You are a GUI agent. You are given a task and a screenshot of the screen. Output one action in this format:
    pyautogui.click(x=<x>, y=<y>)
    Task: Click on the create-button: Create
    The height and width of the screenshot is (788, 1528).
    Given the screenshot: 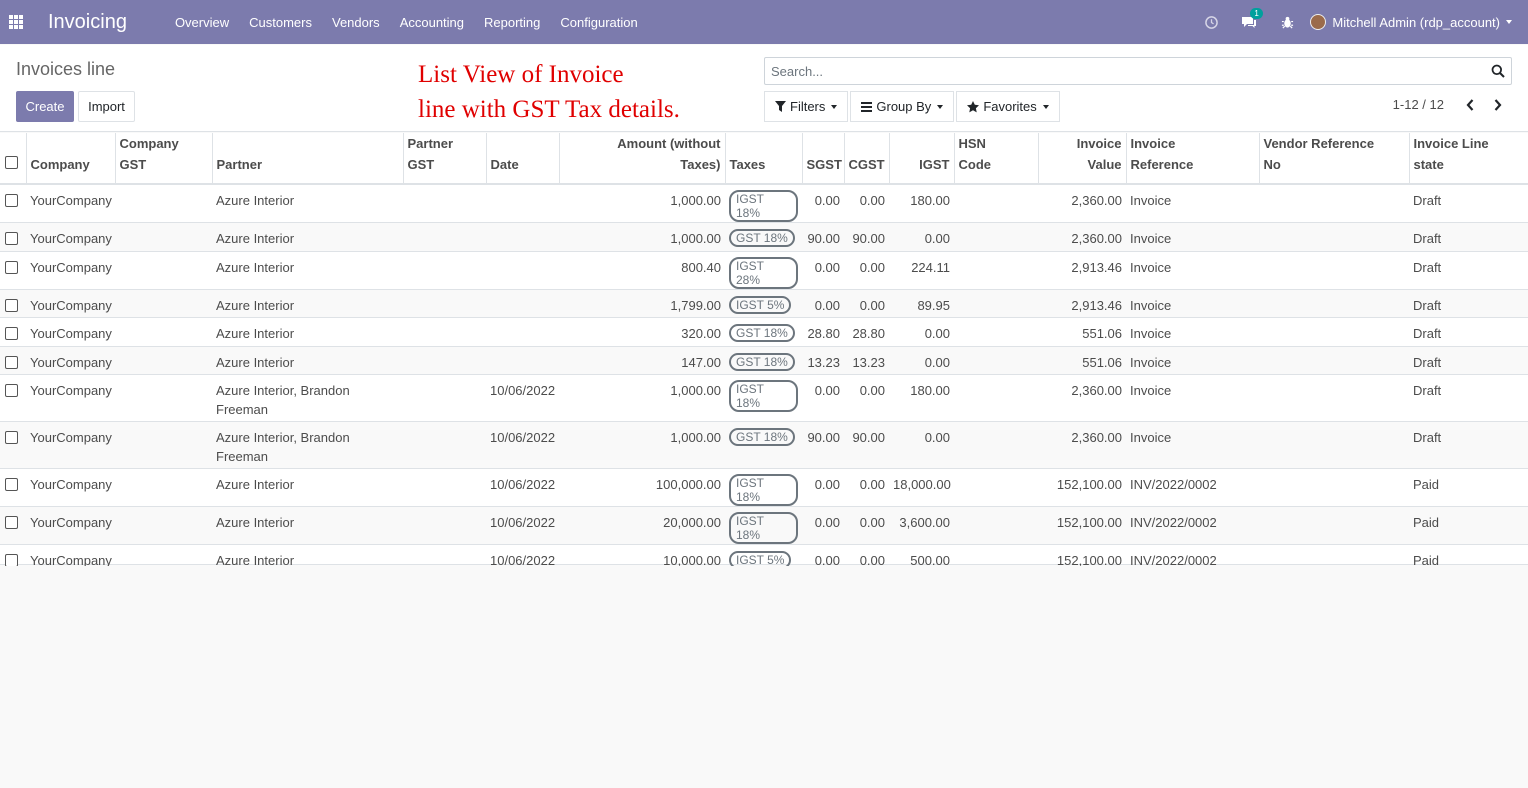 What is the action you would take?
    pyautogui.click(x=45, y=106)
    